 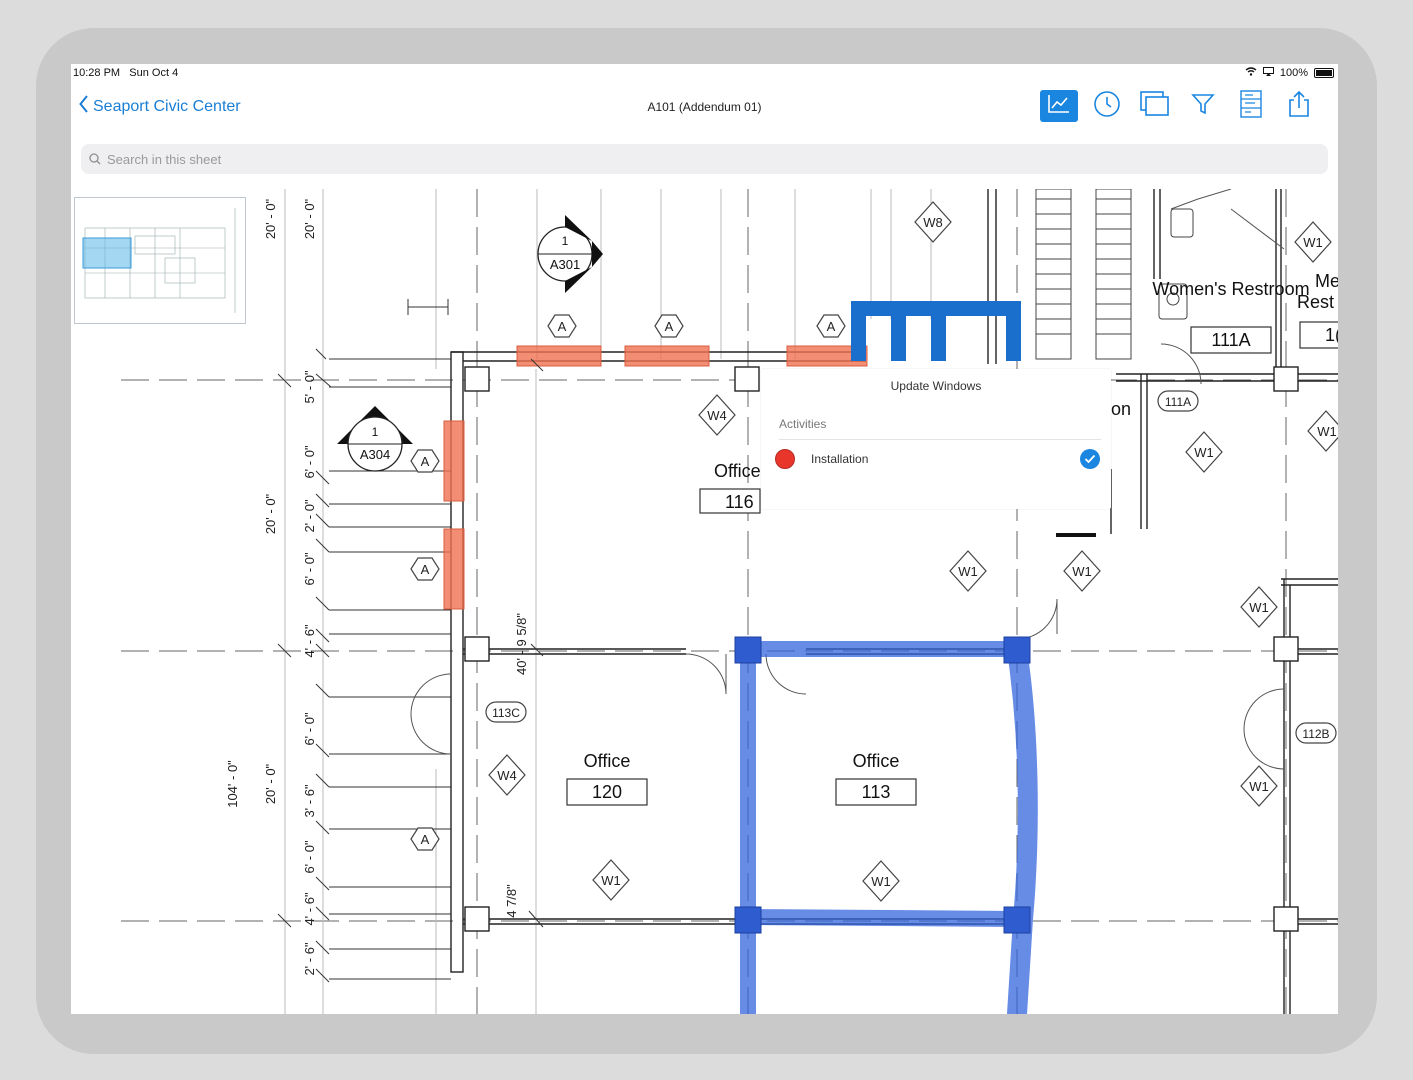 I want to click on layers-button, so click(x=1155, y=106).